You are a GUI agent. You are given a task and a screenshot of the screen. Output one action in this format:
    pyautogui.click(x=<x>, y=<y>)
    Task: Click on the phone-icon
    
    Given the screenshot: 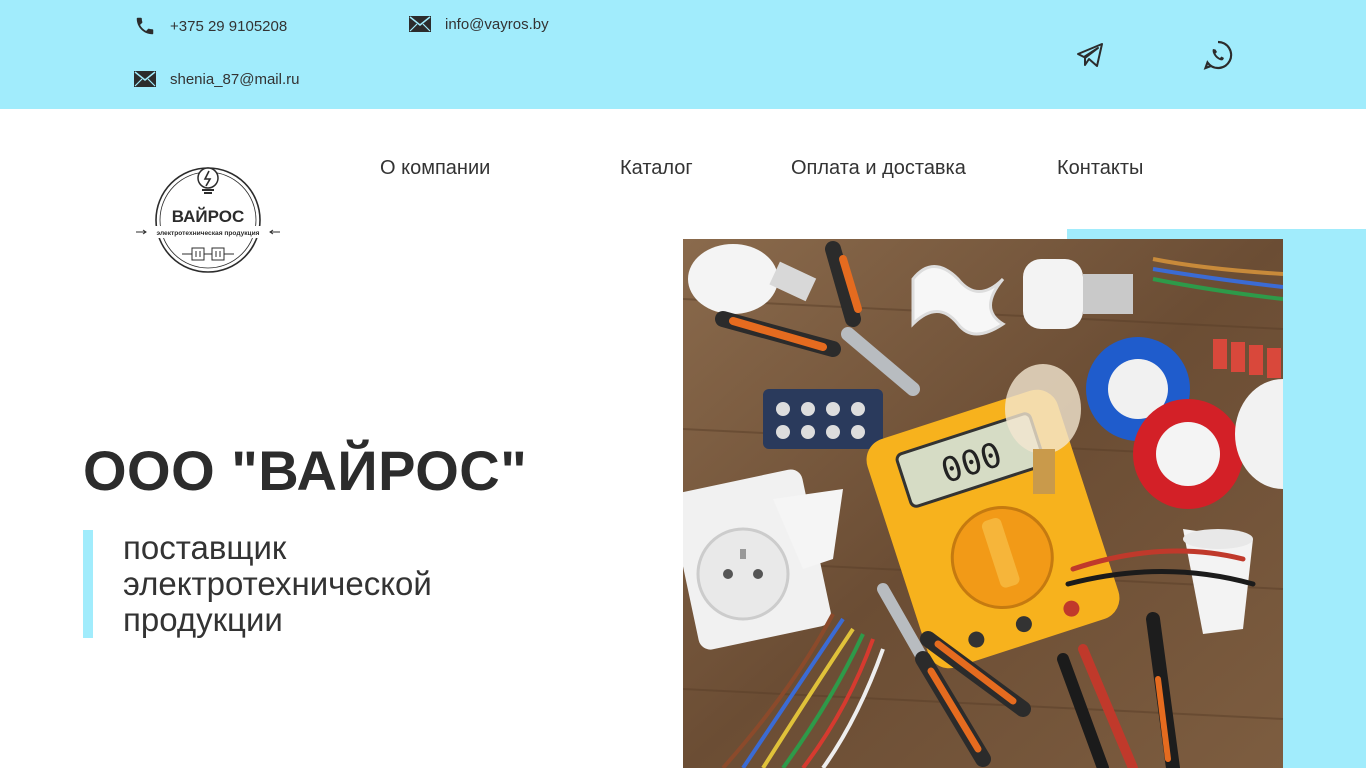 What is the action you would take?
    pyautogui.click(x=145, y=26)
    